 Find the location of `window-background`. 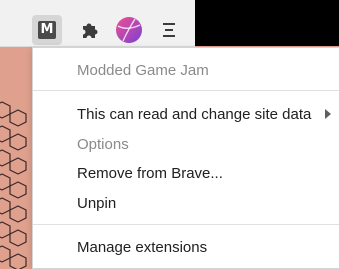

window-background is located at coordinates (267, 23).